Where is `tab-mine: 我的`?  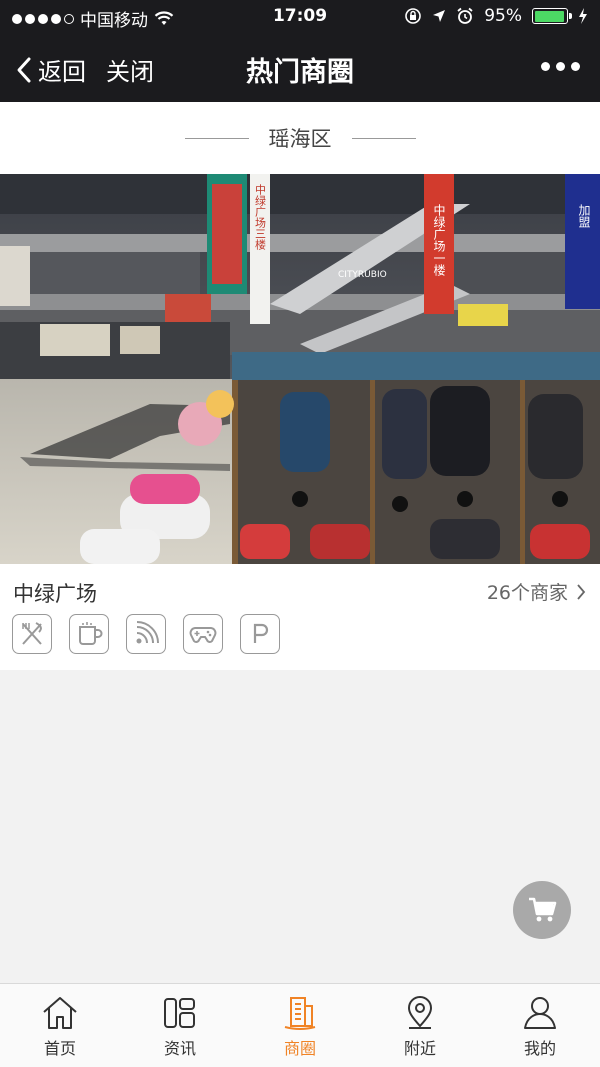 tab-mine: 我的 is located at coordinates (540, 1025).